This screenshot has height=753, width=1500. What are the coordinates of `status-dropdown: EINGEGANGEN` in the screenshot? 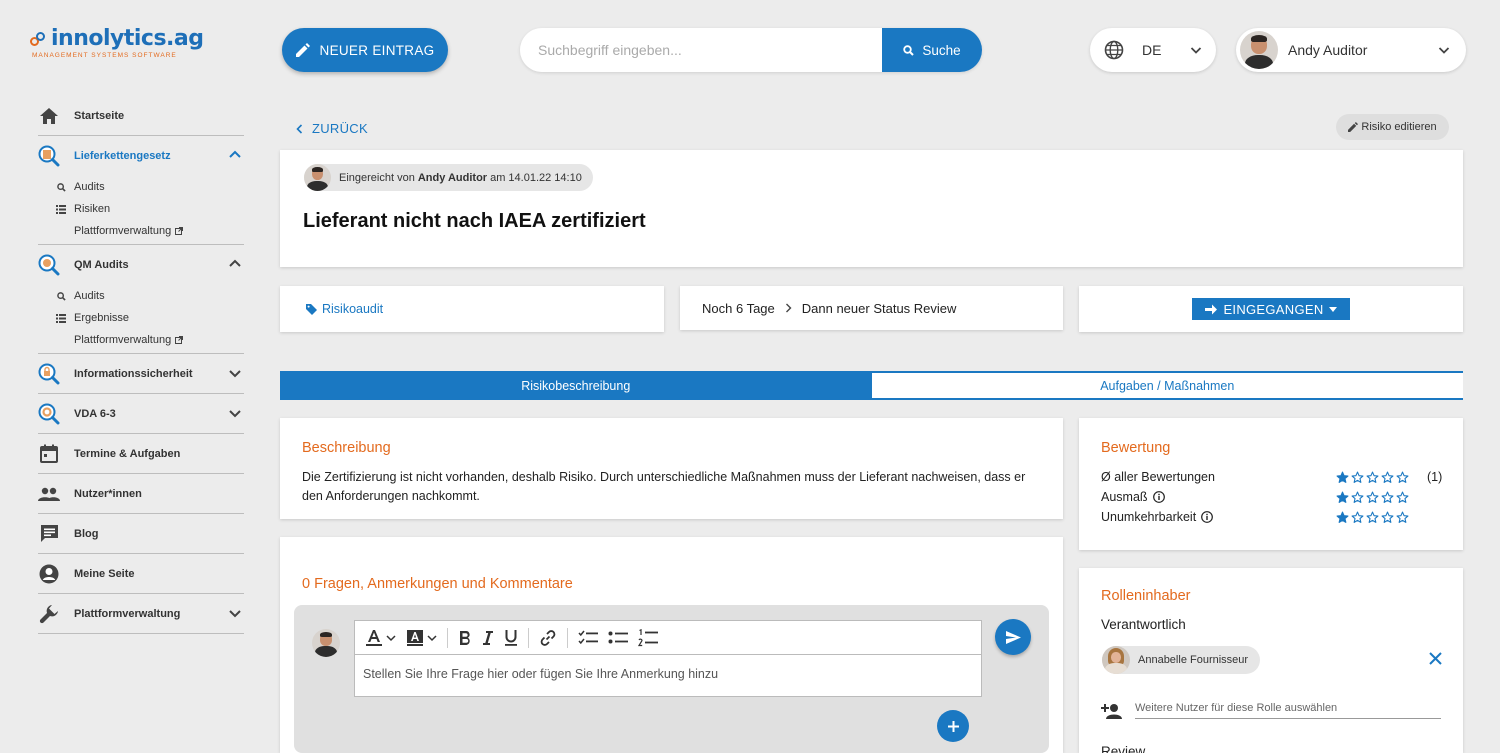 It's located at (1271, 309).